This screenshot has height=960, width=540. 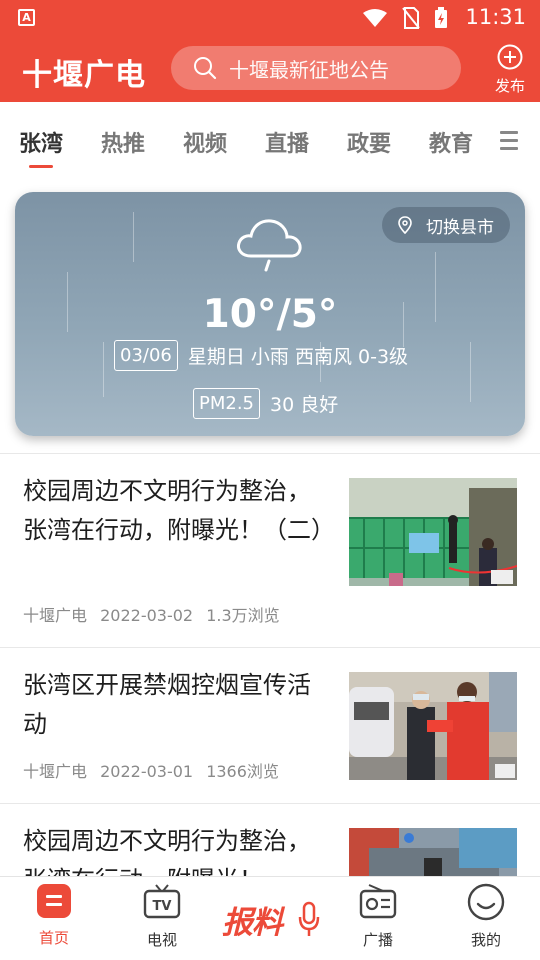 I want to click on air-quality-row: PM2.5 30 良好, so click(x=265, y=403).